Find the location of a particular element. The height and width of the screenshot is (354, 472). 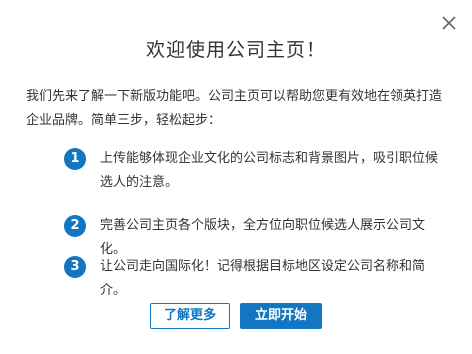

step-number-badge: 3 is located at coordinates (75, 267).